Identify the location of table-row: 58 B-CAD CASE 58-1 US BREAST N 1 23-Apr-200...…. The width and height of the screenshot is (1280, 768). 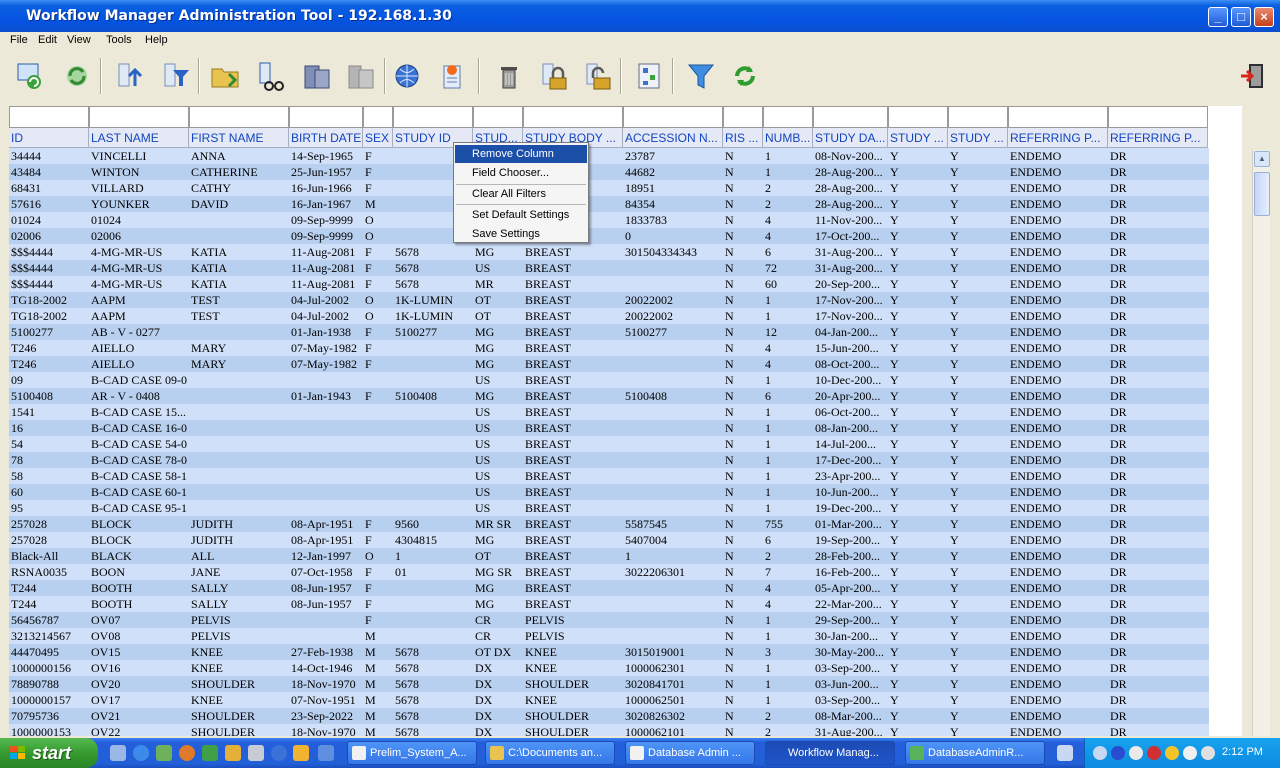
(609, 476).